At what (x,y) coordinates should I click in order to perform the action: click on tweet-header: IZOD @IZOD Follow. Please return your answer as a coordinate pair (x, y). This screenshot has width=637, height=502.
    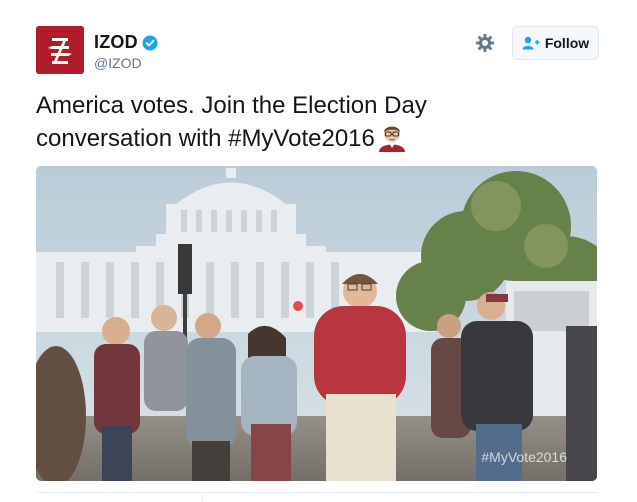
    Looking at the image, I should click on (318, 51).